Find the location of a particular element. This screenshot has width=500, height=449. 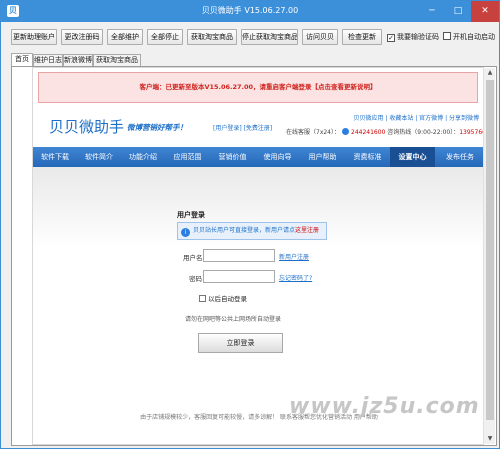

minimize-button: ─ is located at coordinates (432, 11).